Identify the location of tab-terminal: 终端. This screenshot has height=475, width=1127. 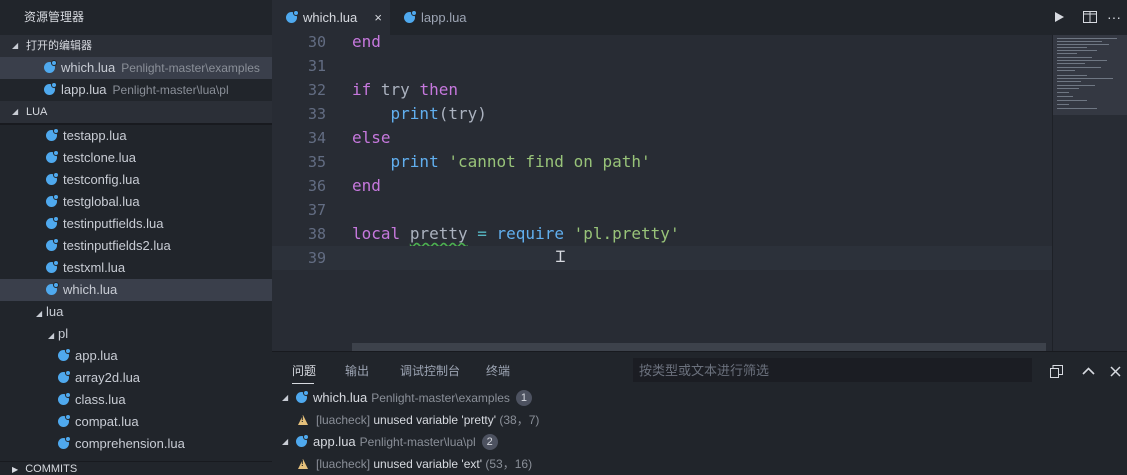
(498, 371).